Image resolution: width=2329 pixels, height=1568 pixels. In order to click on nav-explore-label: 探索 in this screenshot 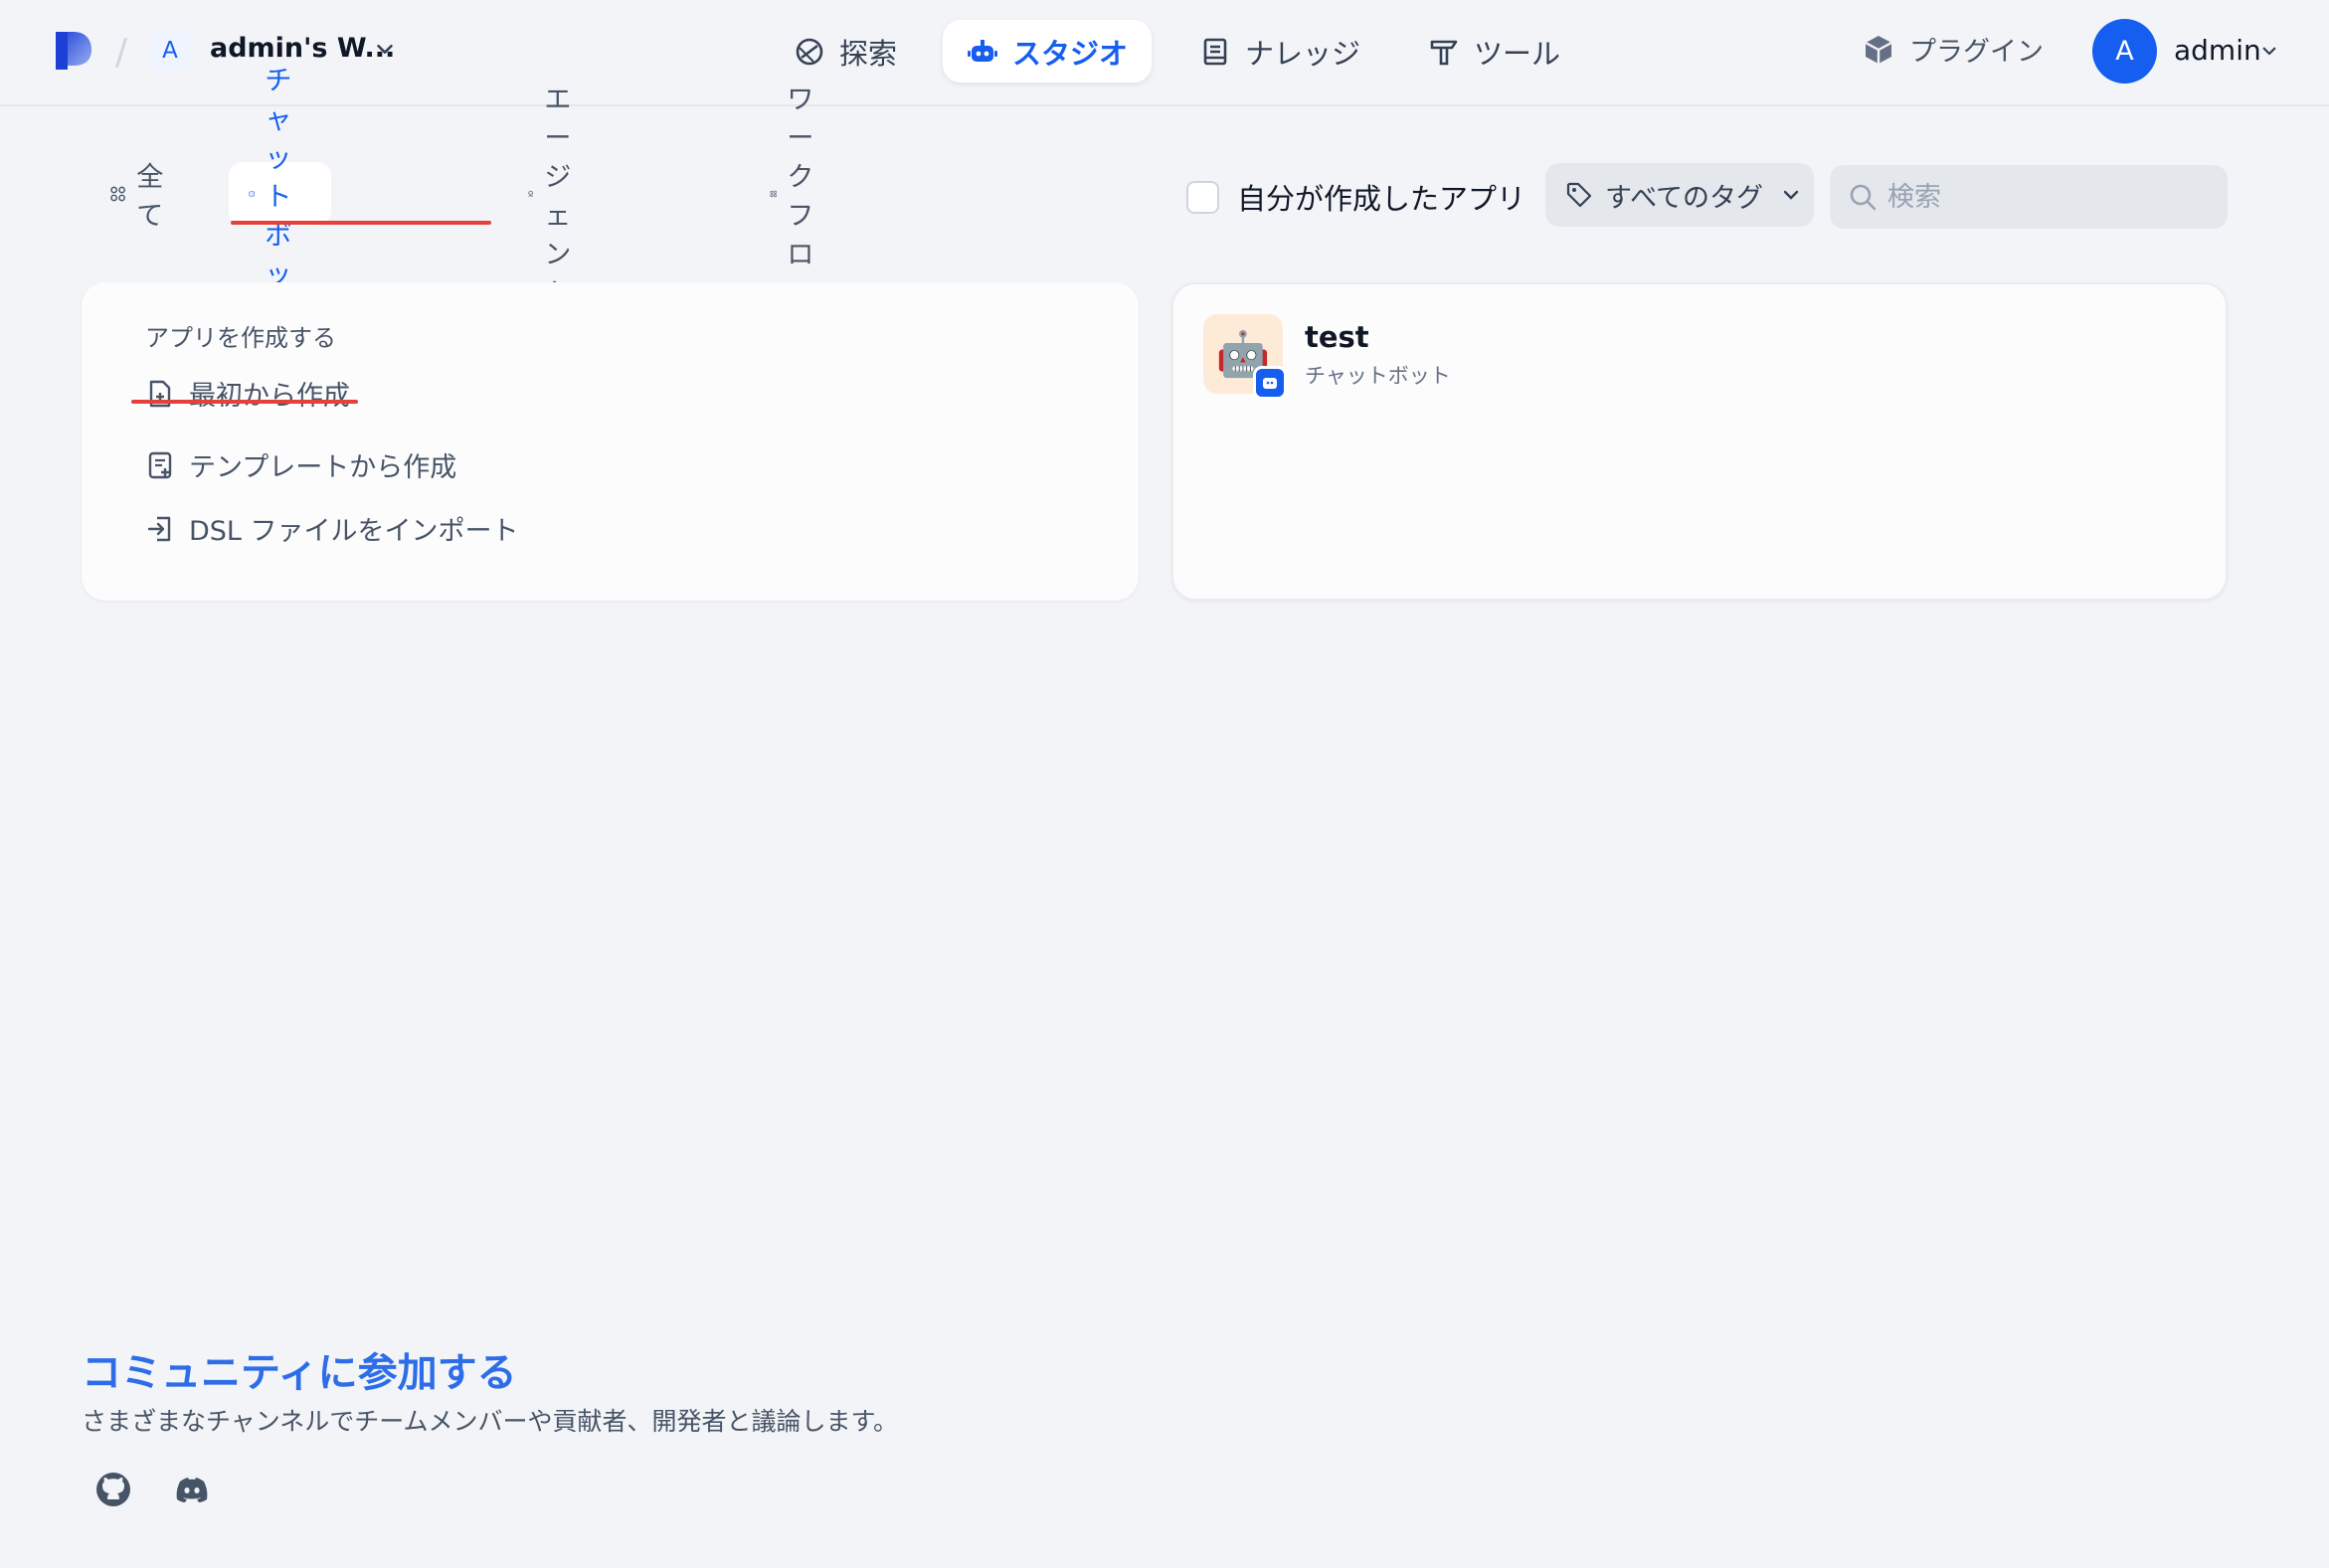, I will do `click(868, 54)`.